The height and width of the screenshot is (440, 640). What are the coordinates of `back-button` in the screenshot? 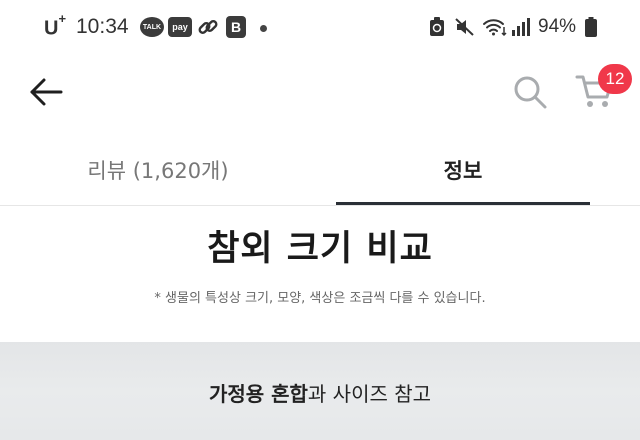 It's located at (46, 92).